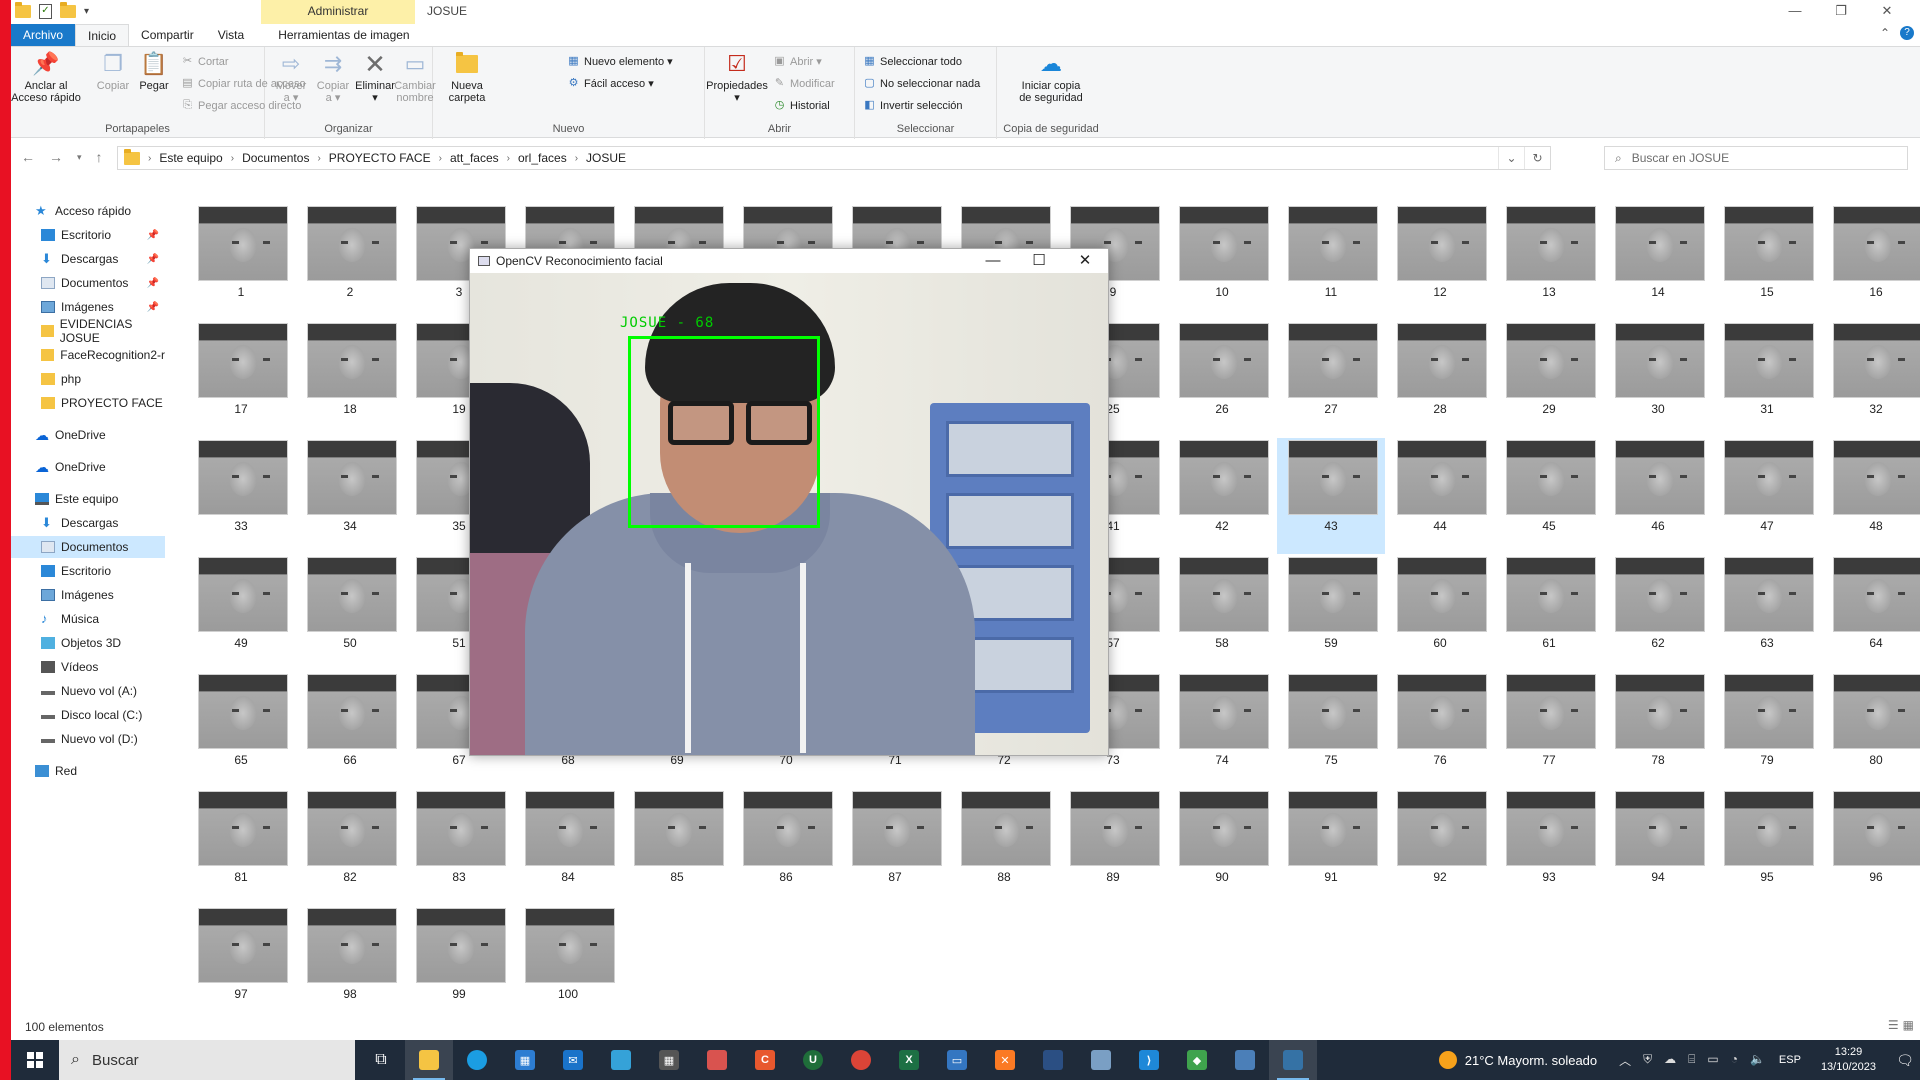 Image resolution: width=1920 pixels, height=1080 pixels. What do you see at coordinates (1756, 158) in the screenshot?
I see `search-box: ⌕ Buscar en JOSUE` at bounding box center [1756, 158].